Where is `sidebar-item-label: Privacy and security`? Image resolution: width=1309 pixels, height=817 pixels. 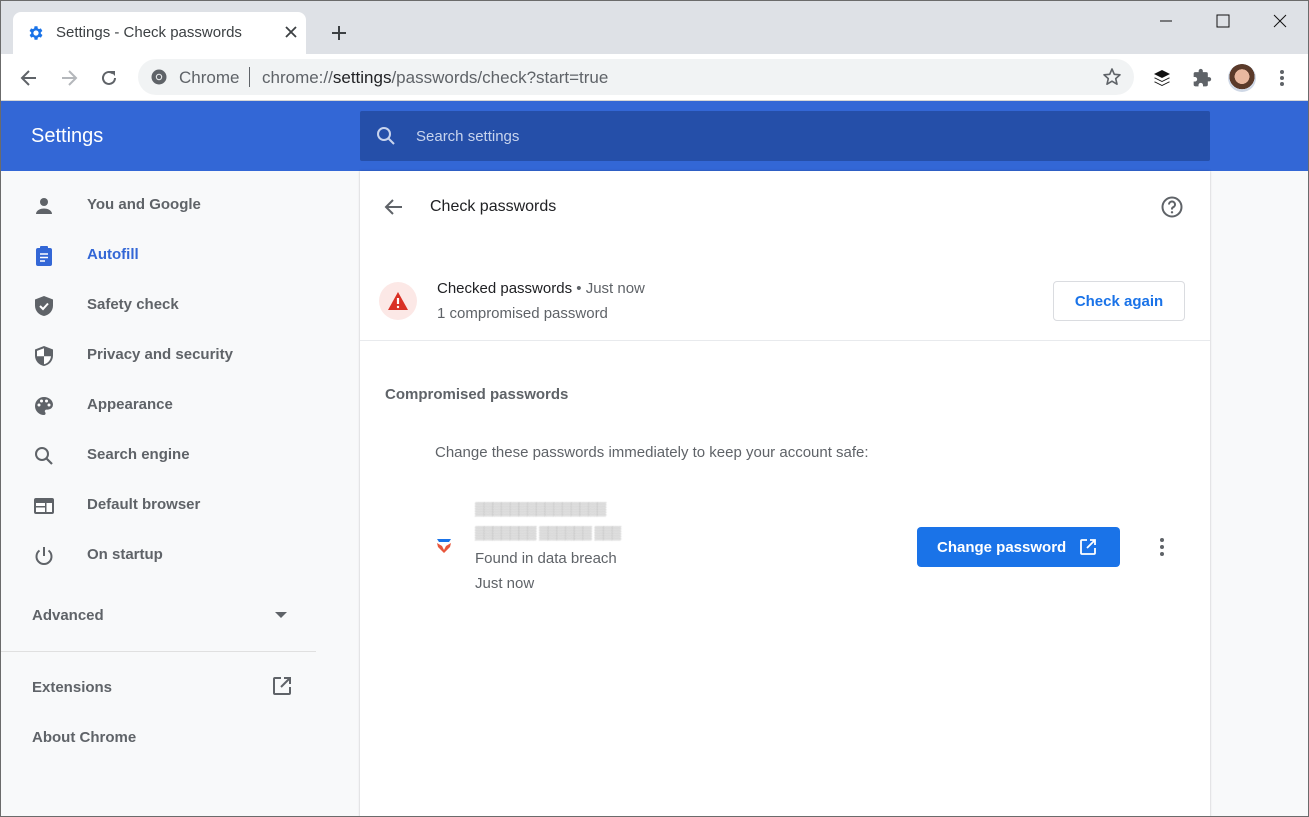
sidebar-item-label: Privacy and security is located at coordinates (160, 354).